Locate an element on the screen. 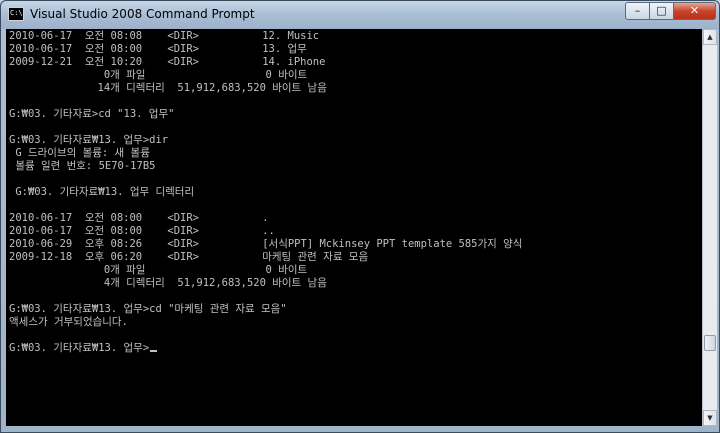 The height and width of the screenshot is (433, 720). maximize-button: □ is located at coordinates (661, 11).